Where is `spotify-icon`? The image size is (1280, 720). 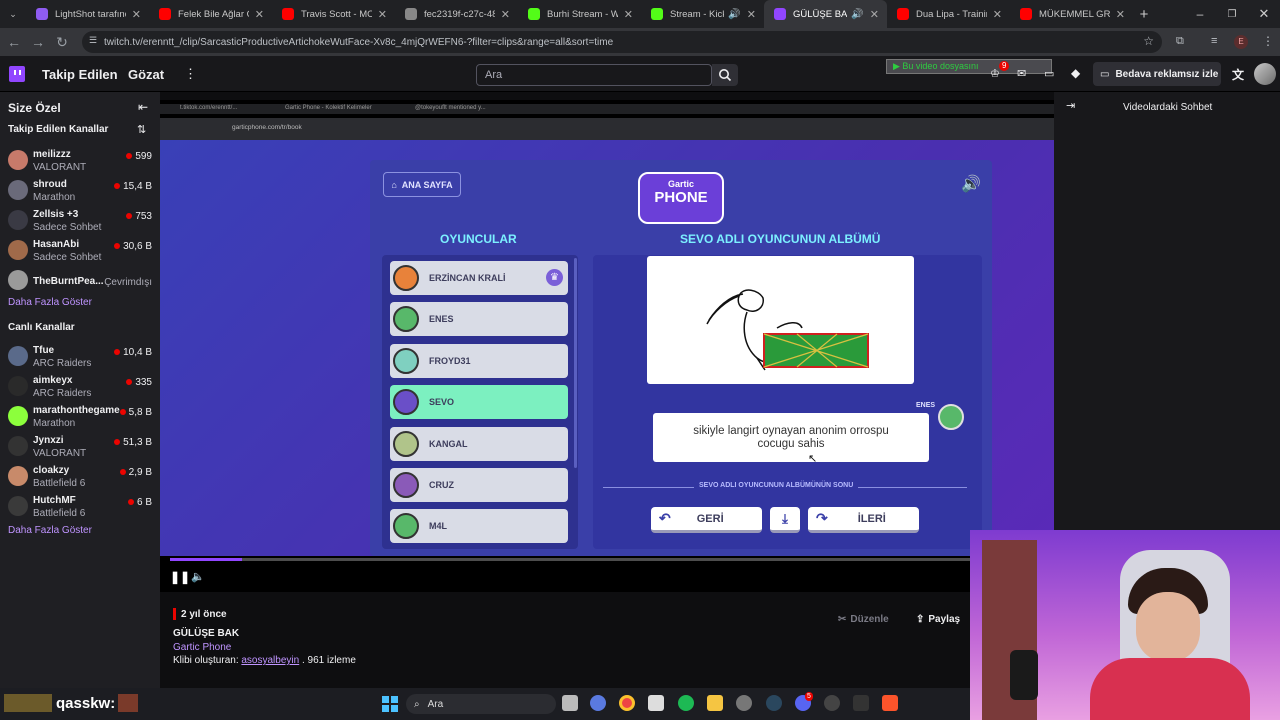
spotify-icon is located at coordinates (686, 703).